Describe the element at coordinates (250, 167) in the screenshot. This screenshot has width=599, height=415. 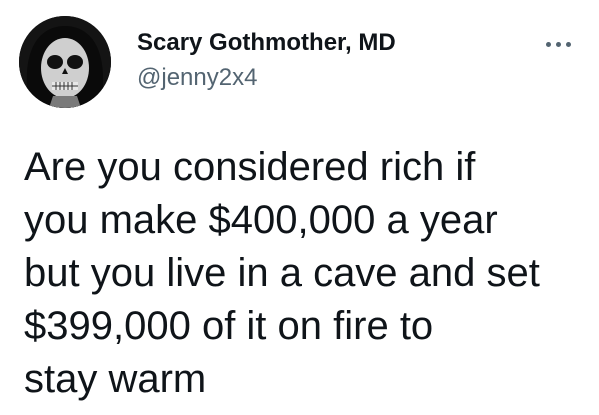
I see `tweet-text-line: Are you considered rich if` at that location.